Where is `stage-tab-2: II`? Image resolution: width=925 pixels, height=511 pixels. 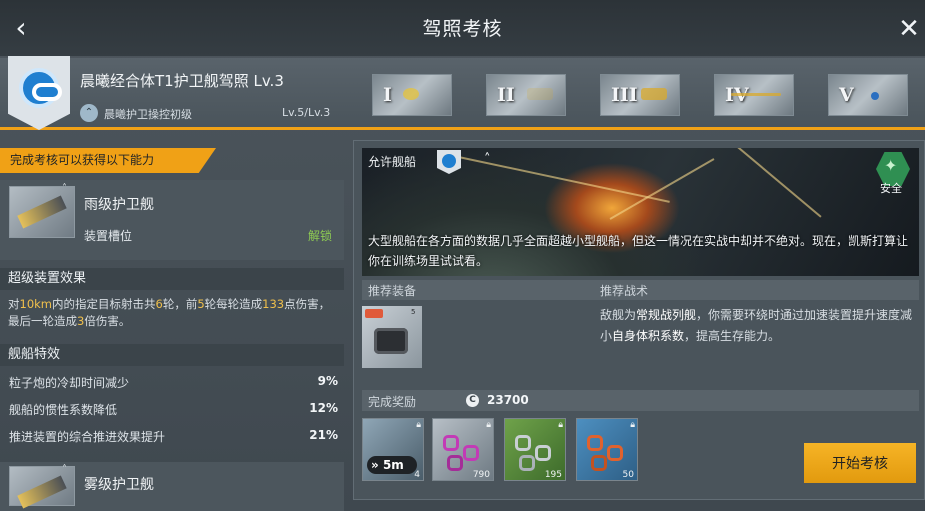 stage-tab-2: II is located at coordinates (526, 95).